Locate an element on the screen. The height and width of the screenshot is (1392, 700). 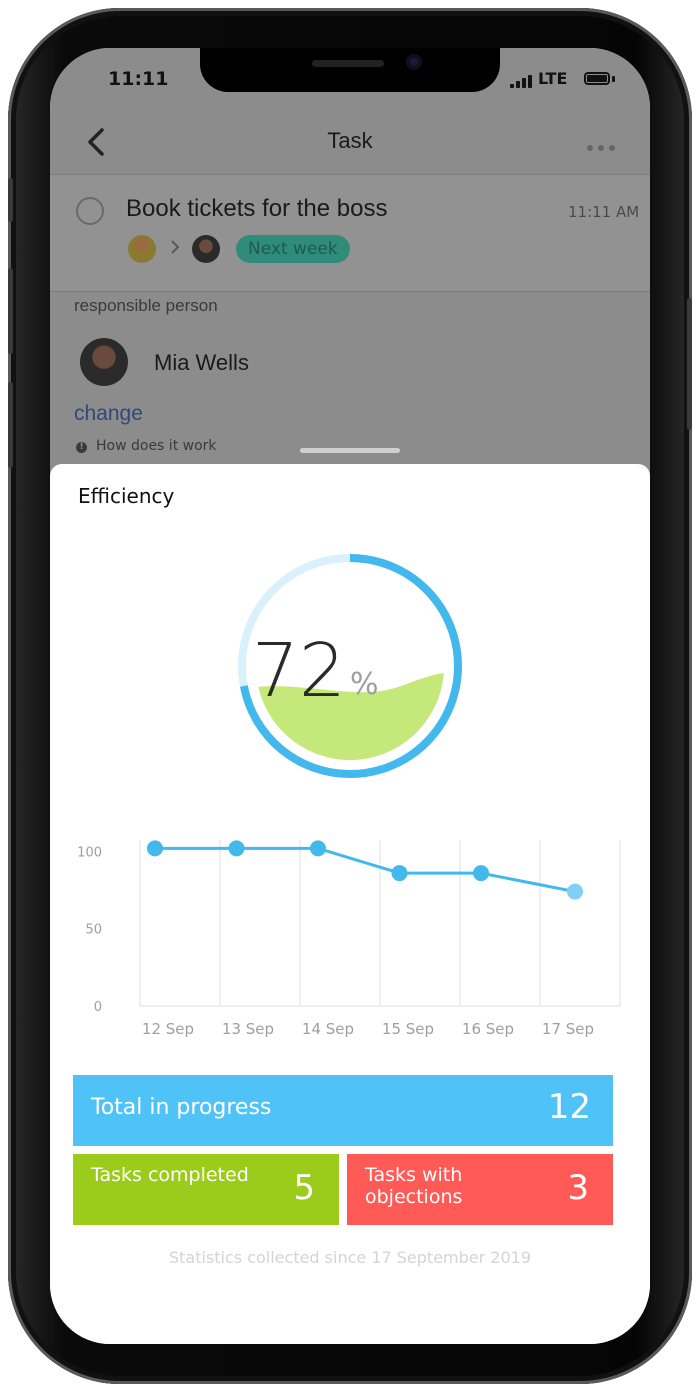
nav-bar: Task is located at coordinates (350, 143).